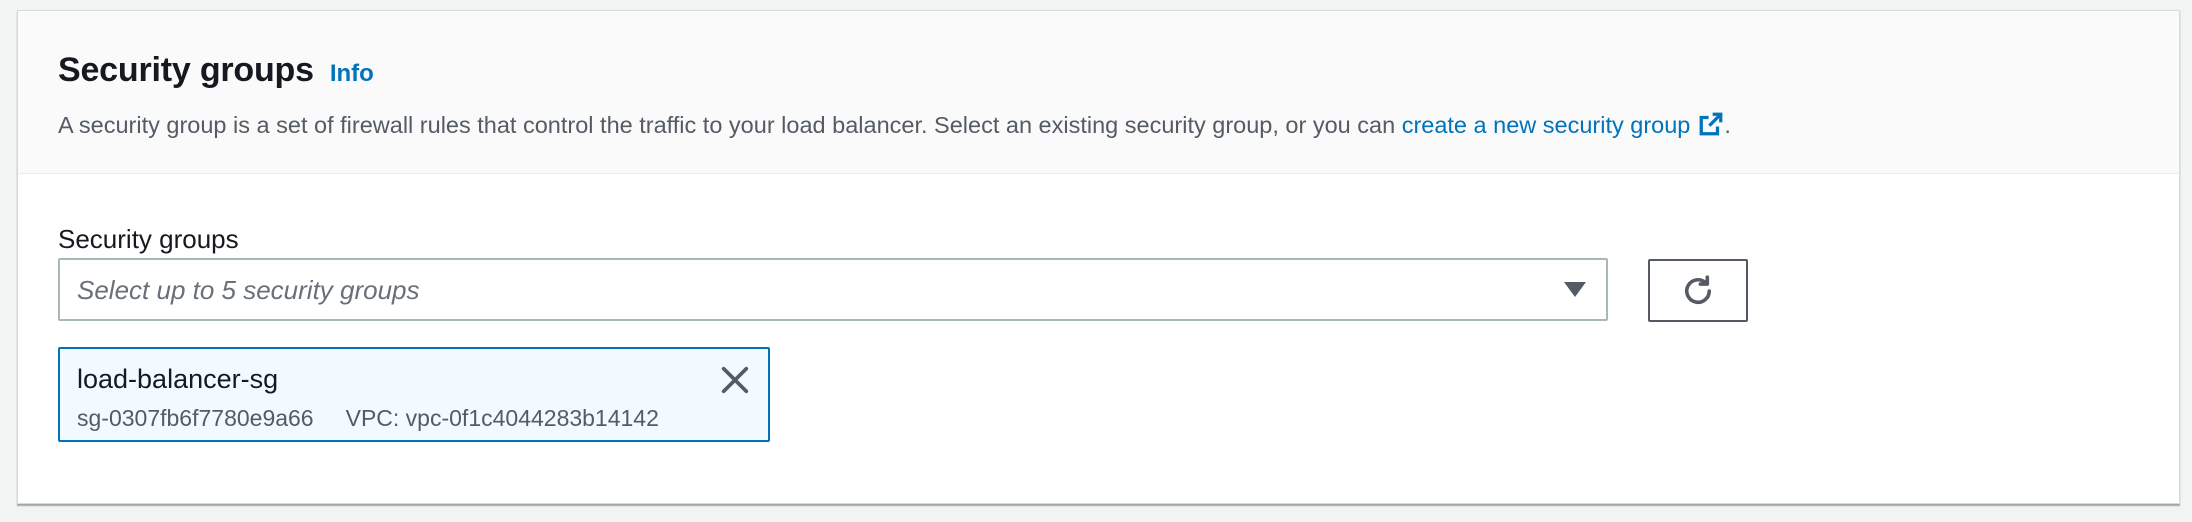 This screenshot has width=2192, height=522. What do you see at coordinates (195, 418) in the screenshot?
I see `token-group-id: sg-0307fb6f7780e9a66` at bounding box center [195, 418].